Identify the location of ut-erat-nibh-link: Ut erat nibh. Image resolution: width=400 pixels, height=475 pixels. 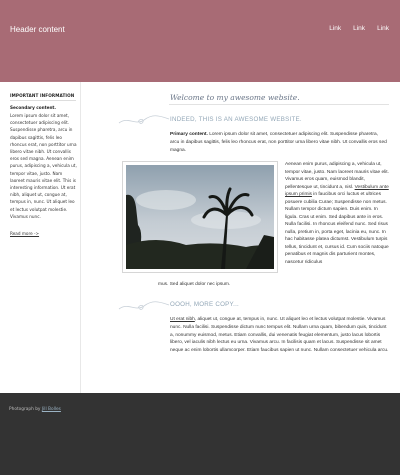
(182, 319).